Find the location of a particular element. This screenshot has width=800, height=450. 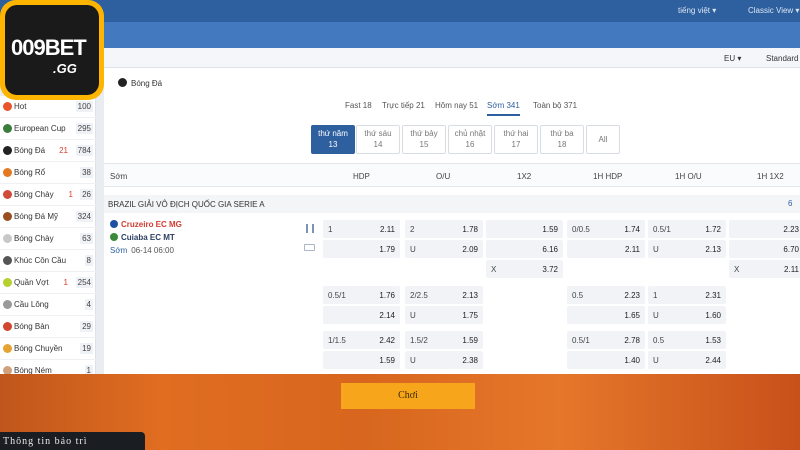

col-ou: O/U is located at coordinates (443, 176).